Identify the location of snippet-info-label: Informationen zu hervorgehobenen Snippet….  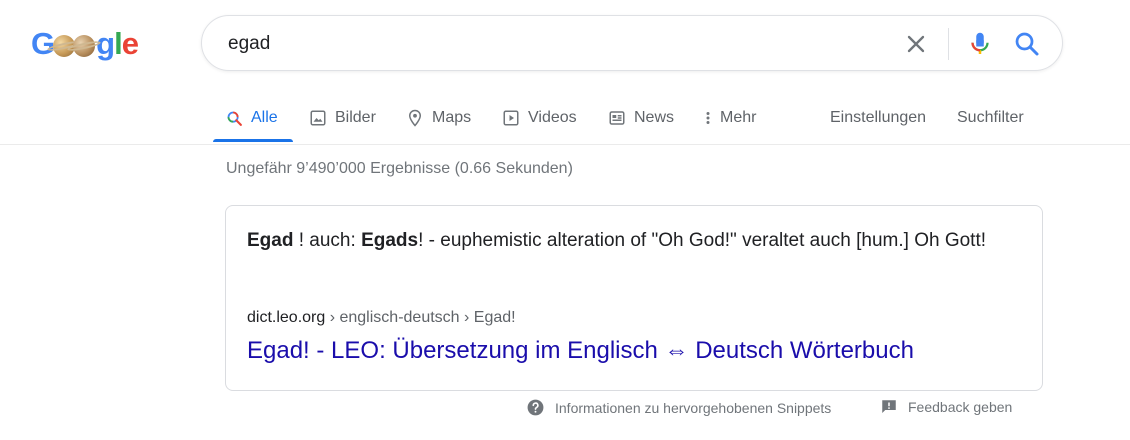
(693, 407).